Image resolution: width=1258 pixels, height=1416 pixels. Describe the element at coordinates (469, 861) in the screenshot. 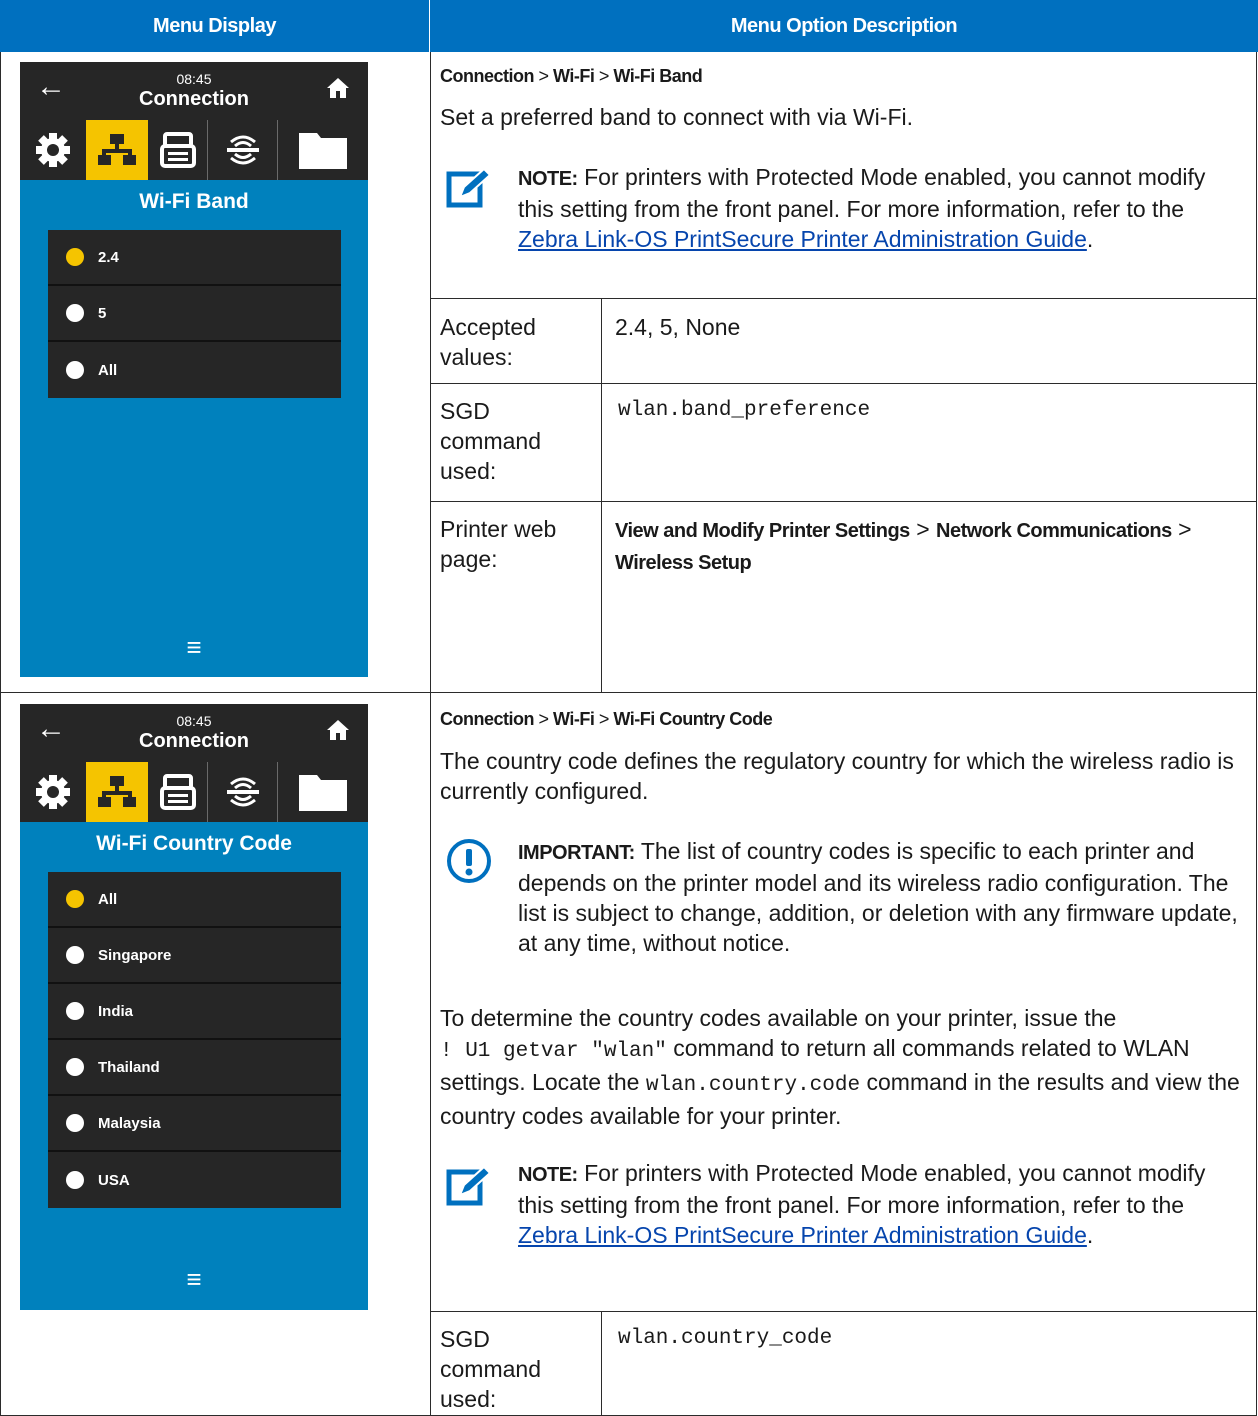

I see `important-icon` at that location.